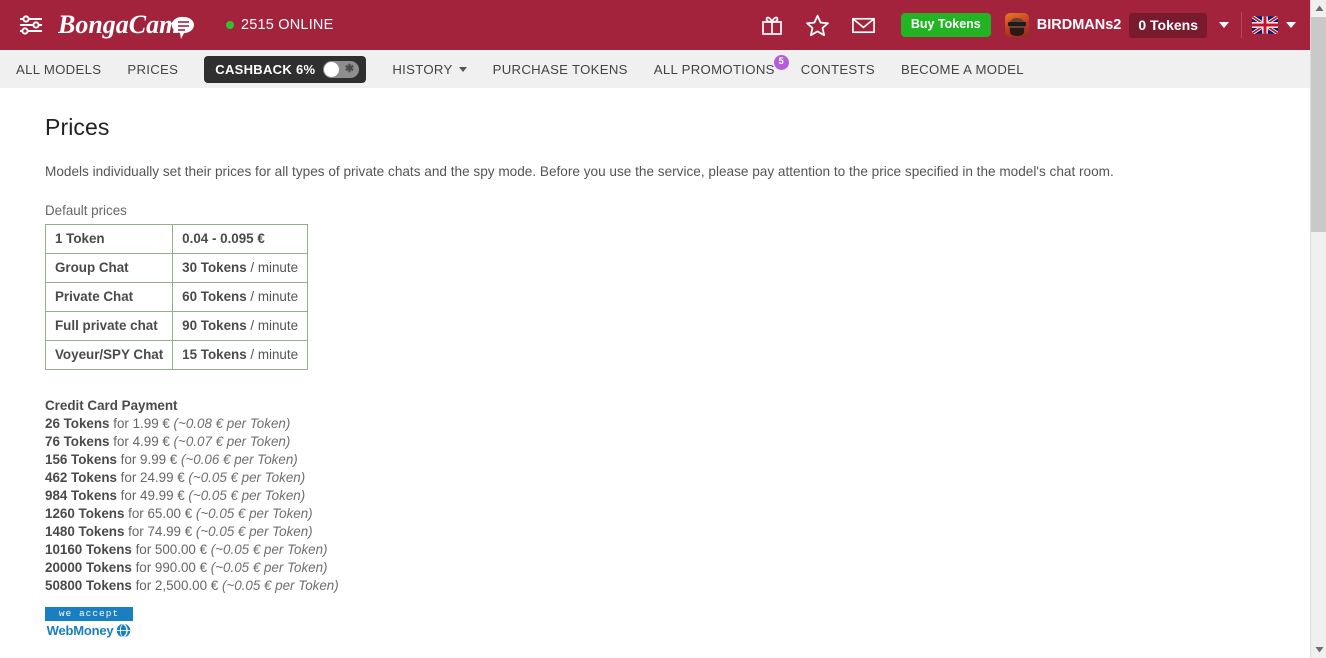  What do you see at coordinates (214, 268) in the screenshot?
I see `price-amount: 30 Tokens` at bounding box center [214, 268].